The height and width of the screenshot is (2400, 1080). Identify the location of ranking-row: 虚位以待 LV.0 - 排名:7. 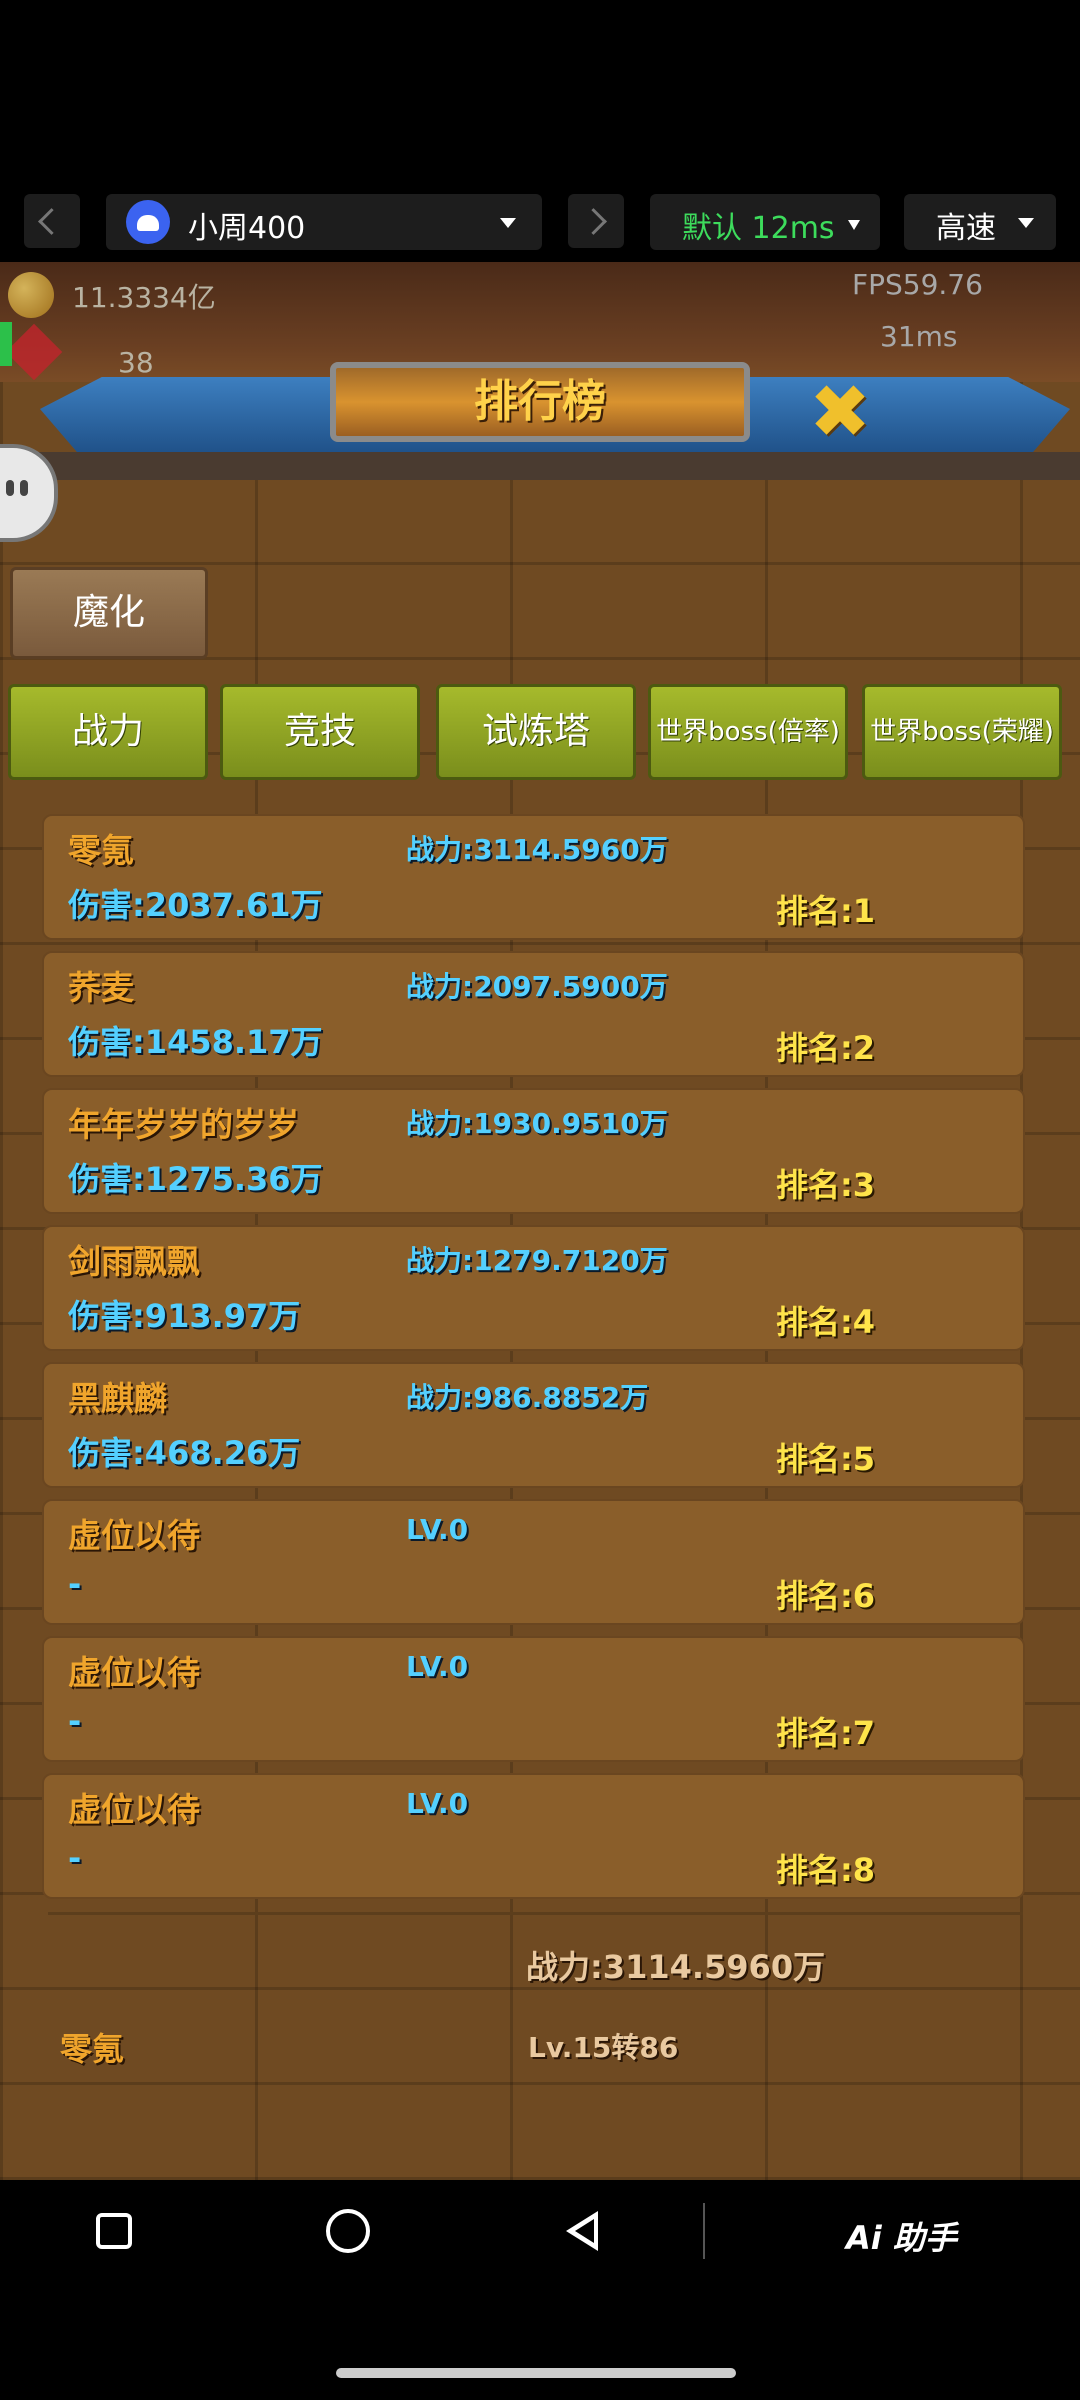
(533, 1699).